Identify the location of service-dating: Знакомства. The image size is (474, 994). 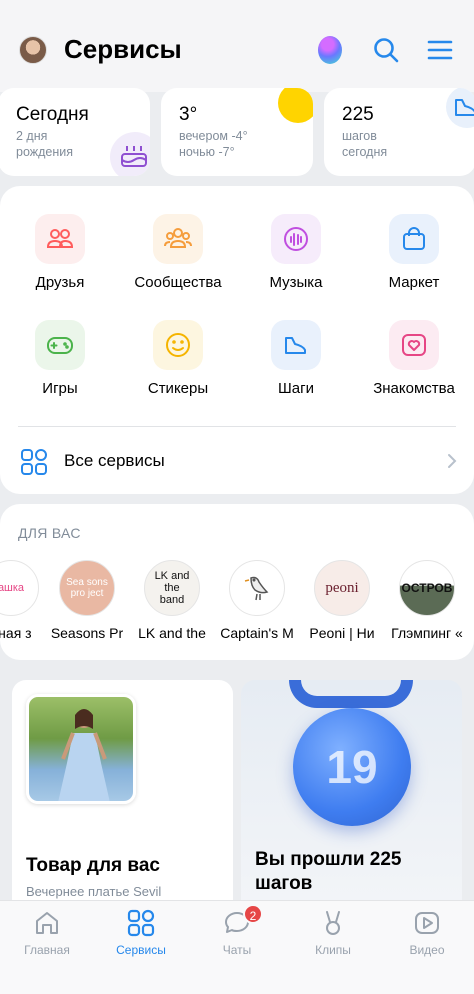
(414, 358).